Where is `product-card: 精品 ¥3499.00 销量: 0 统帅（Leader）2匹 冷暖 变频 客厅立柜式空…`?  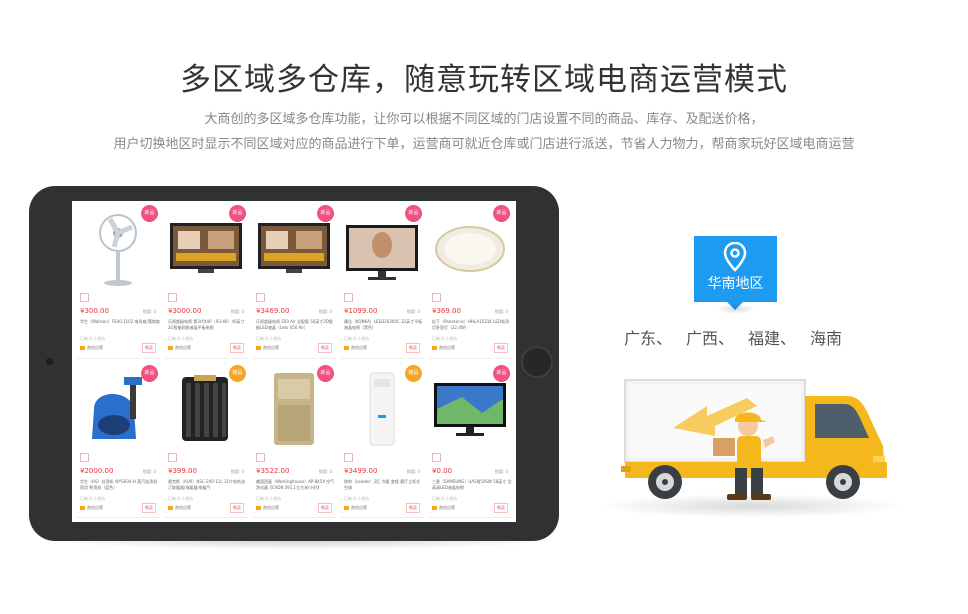
product-card: 精品 ¥3499.00 销量: 0 统帅（Leader）2匹 冷暖 变频 客厅立柜式空… is located at coordinates (382, 441).